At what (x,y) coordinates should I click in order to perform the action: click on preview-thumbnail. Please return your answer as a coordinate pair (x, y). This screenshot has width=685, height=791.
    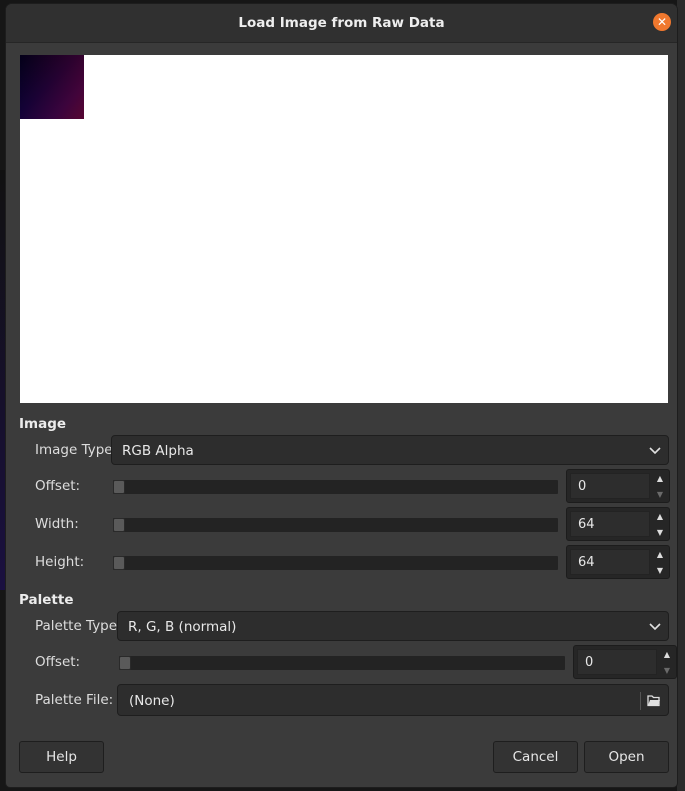
    Looking at the image, I should click on (52, 87).